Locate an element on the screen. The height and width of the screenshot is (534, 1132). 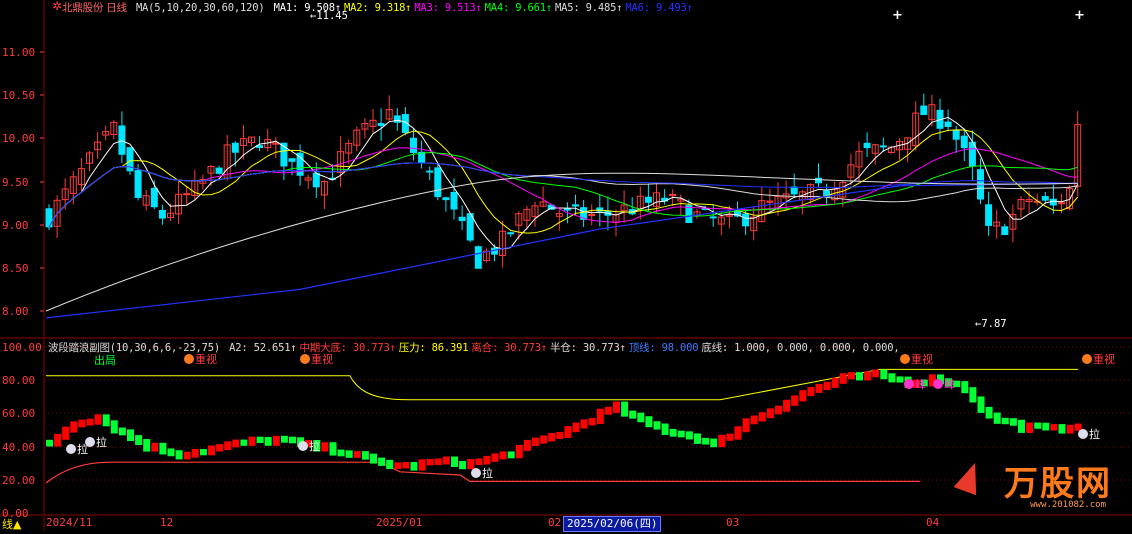
sub-value-label: 压力: 86.391 is located at coordinates (433, 348).